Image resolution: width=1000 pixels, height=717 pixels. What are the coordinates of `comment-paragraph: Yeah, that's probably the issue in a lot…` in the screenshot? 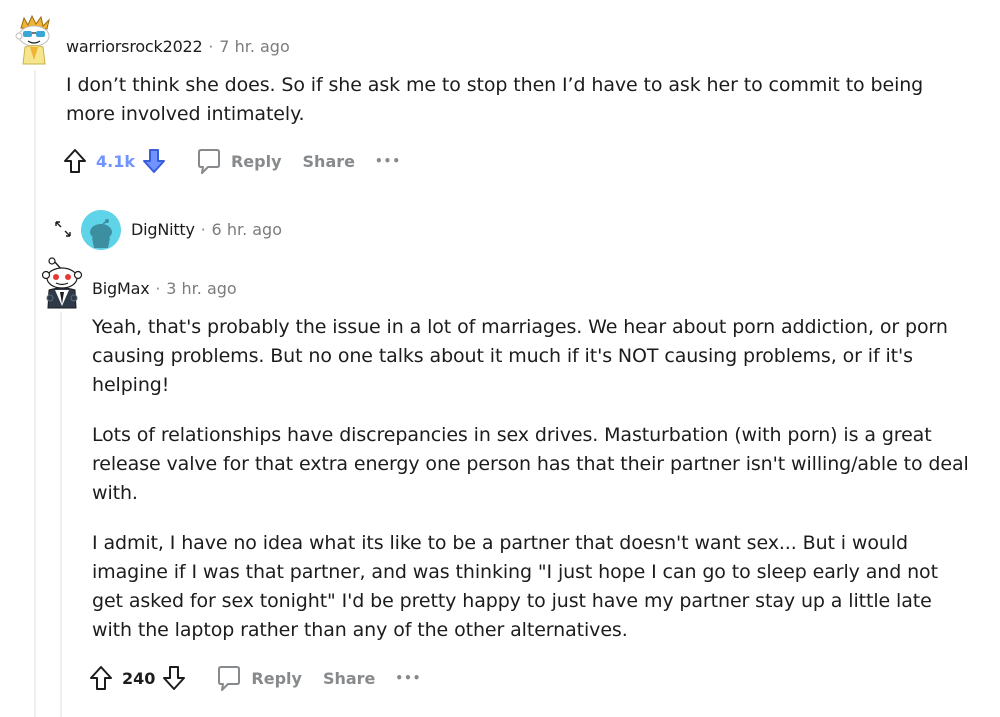 It's located at (520, 356).